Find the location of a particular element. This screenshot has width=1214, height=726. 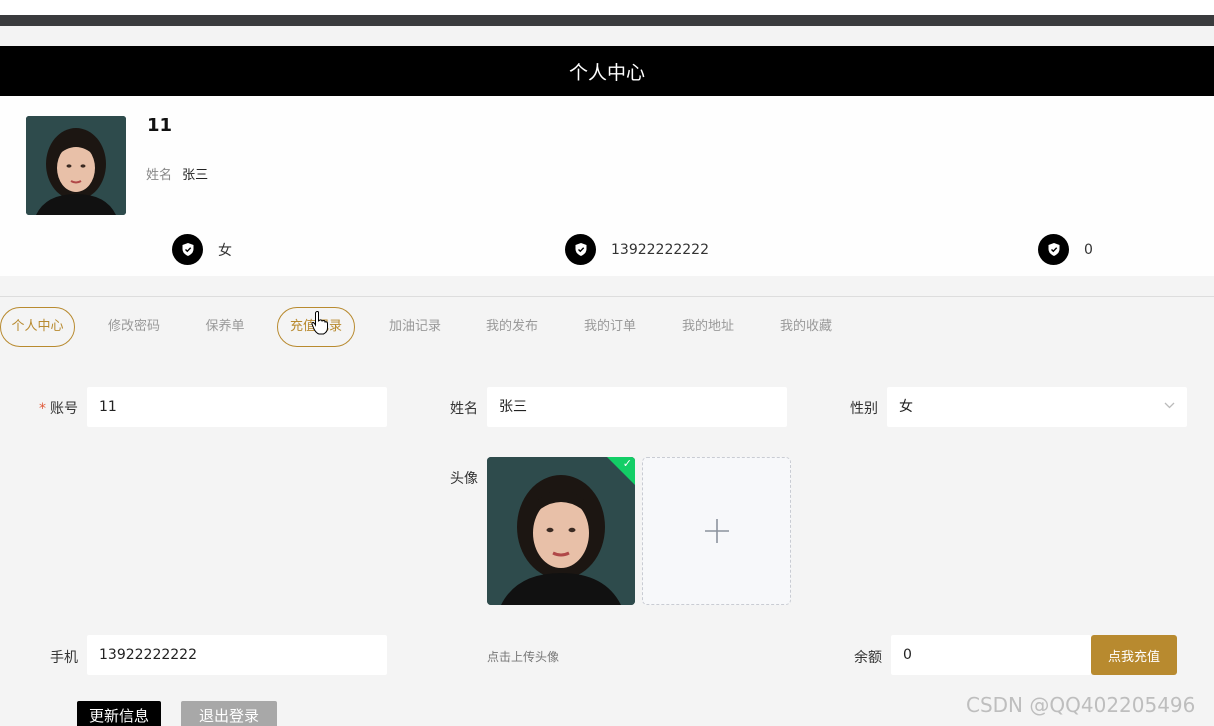

stat-gender-value: 女 is located at coordinates (225, 250).